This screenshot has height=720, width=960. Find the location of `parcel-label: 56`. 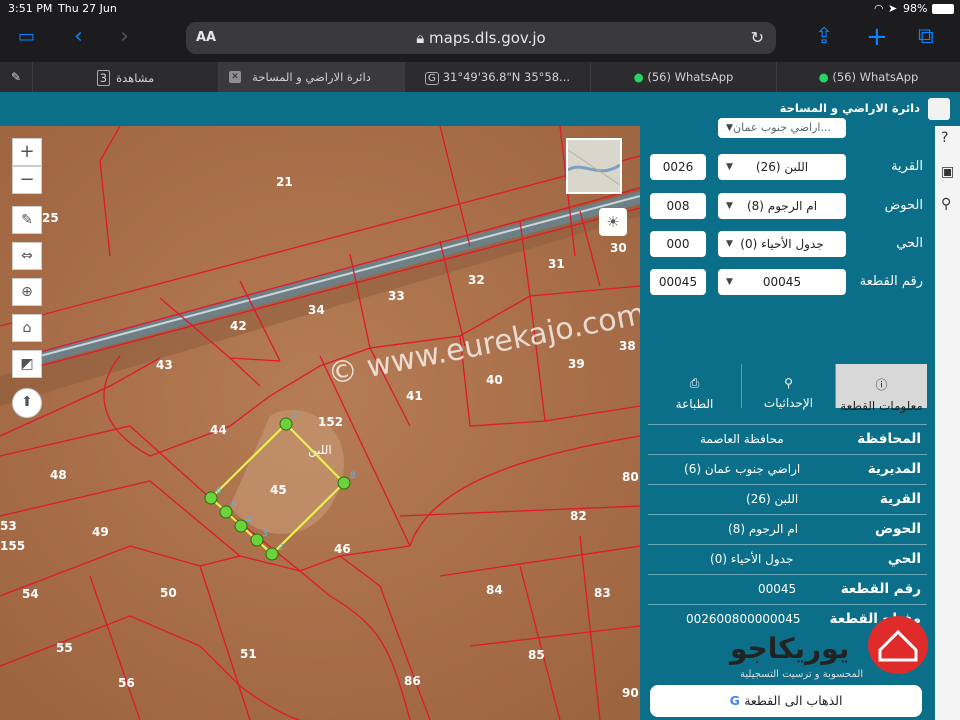

parcel-label: 56 is located at coordinates (126, 683).